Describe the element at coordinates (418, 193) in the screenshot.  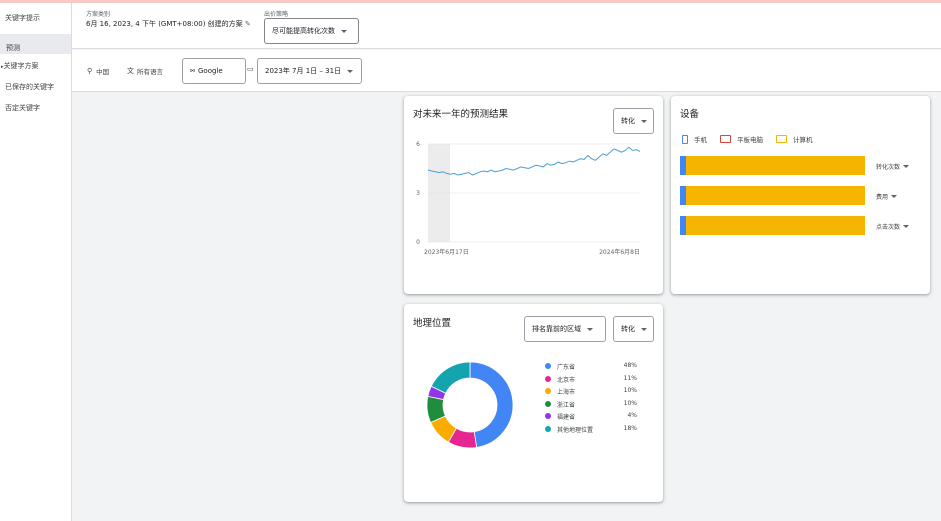
I see `y-tick-label: 3` at that location.